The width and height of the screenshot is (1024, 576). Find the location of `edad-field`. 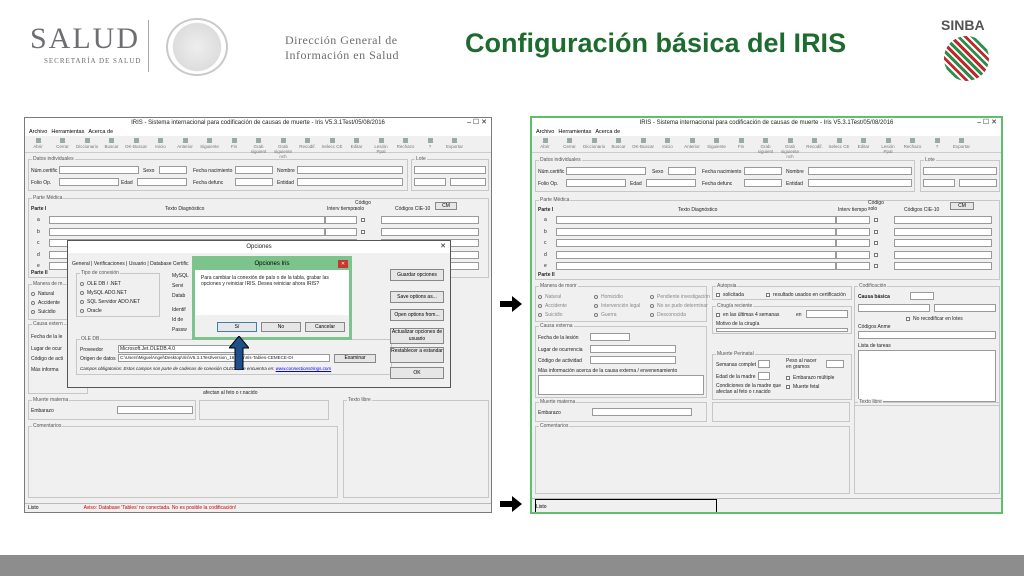

edad-field is located at coordinates (162, 182).